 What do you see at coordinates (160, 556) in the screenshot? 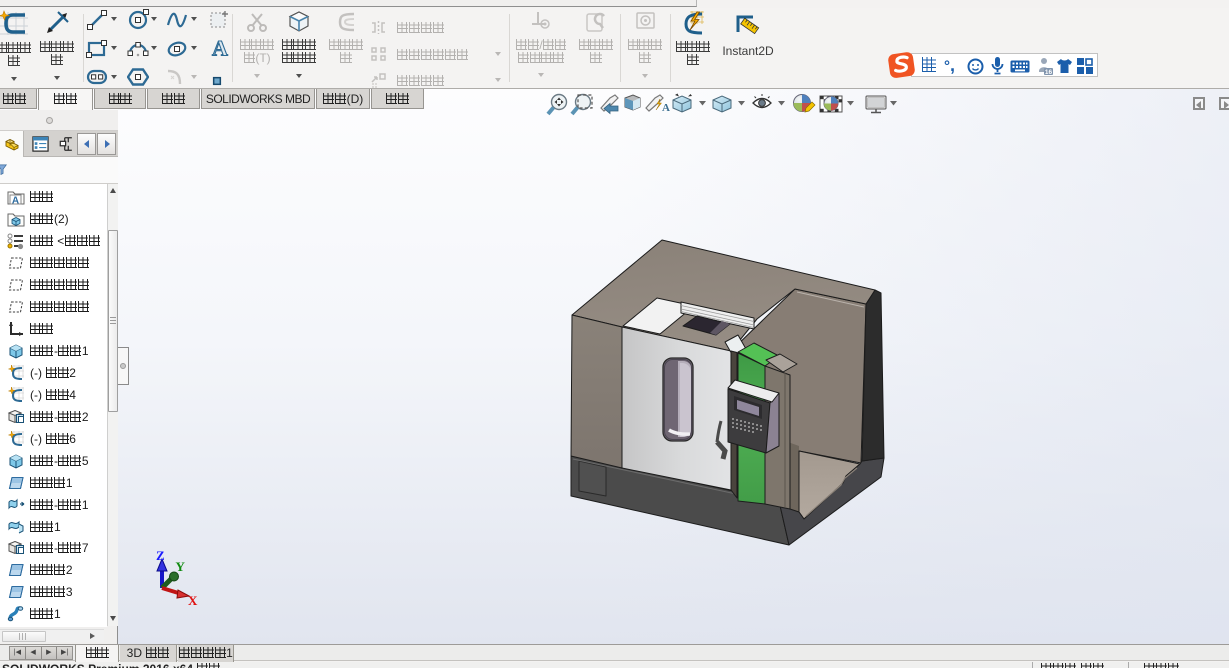
I see `svg-text: Z` at bounding box center [160, 556].